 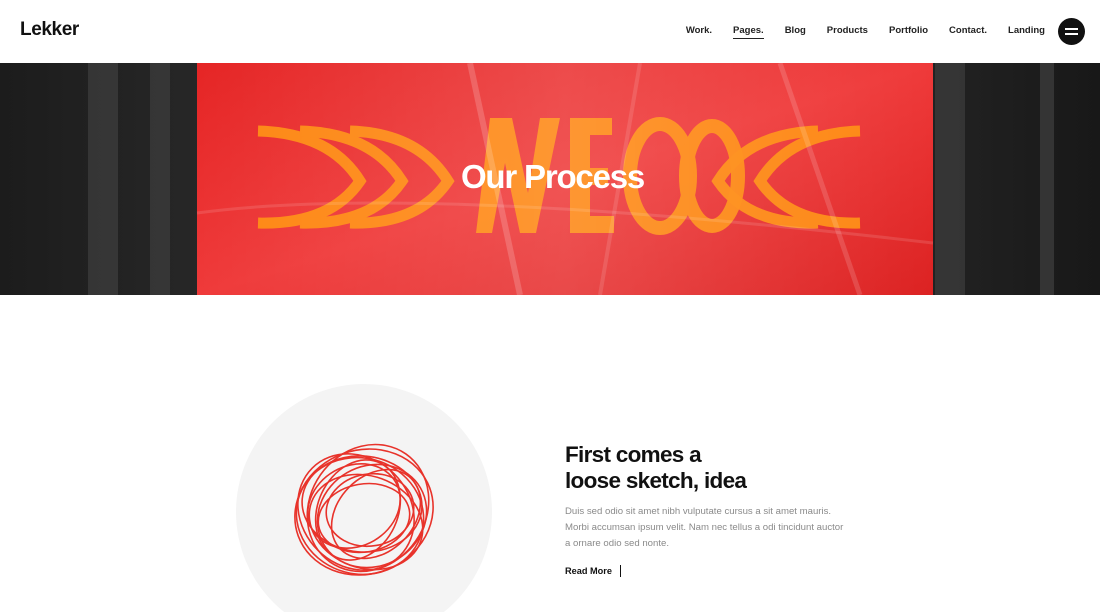 What do you see at coordinates (1026, 32) in the screenshot?
I see `nav-item-landing: Landing` at bounding box center [1026, 32].